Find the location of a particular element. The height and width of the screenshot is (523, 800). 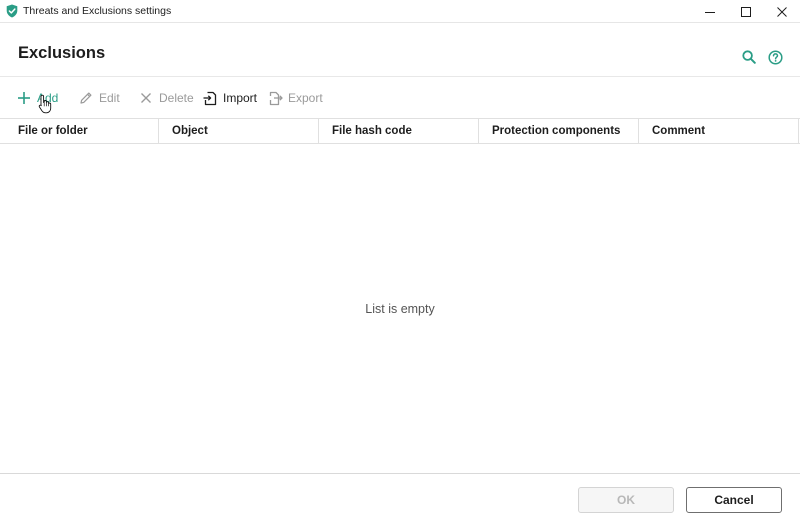

page-title: Exclusions is located at coordinates (62, 53).